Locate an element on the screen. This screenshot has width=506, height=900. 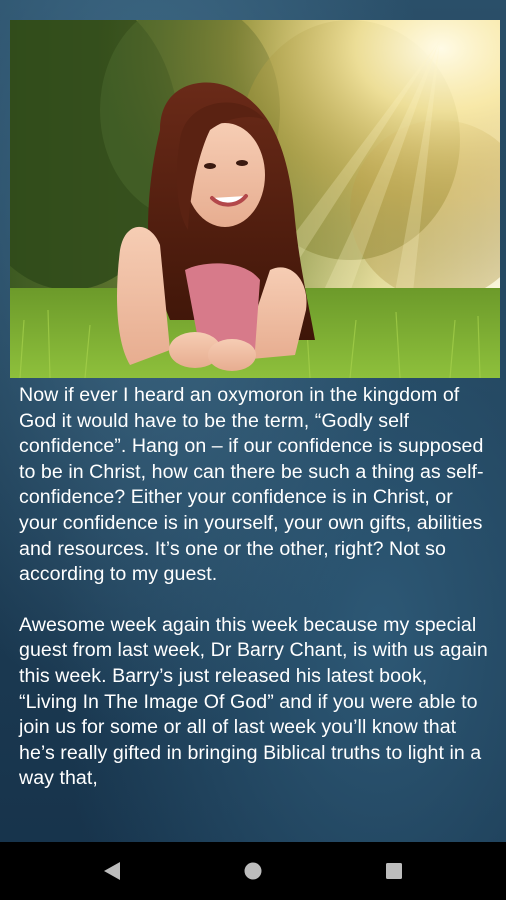
recent-apps-button is located at coordinates (394, 871).